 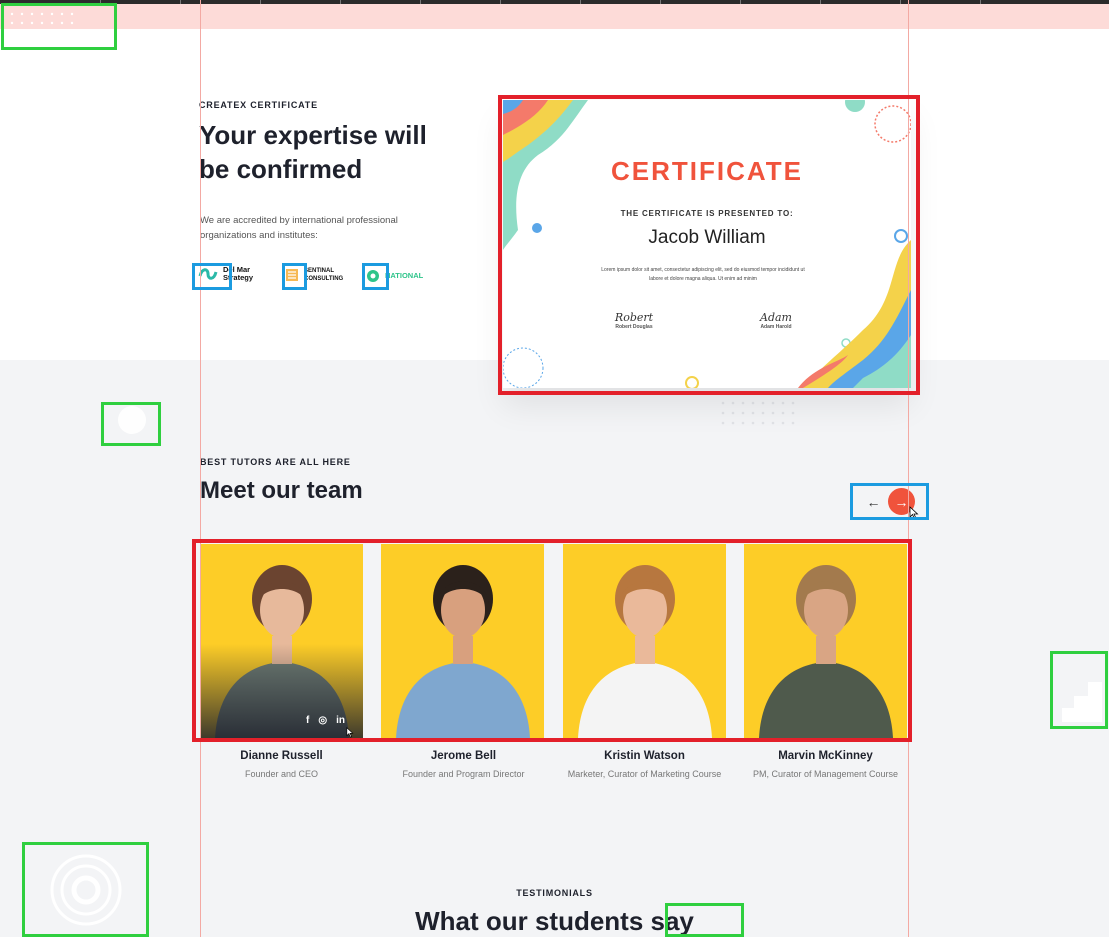 What do you see at coordinates (554, 16) in the screenshot?
I see `top-pink-band` at bounding box center [554, 16].